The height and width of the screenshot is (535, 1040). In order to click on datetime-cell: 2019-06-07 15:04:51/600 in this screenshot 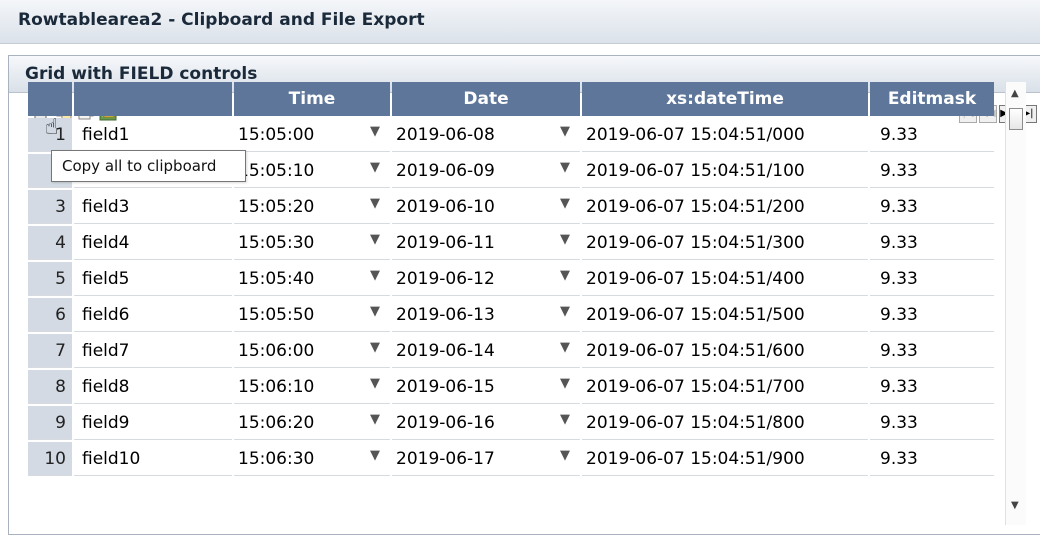, I will do `click(725, 351)`.